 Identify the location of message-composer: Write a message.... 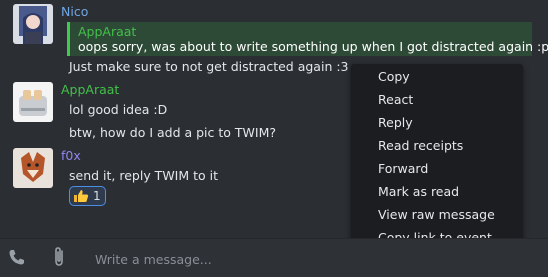
(274, 257).